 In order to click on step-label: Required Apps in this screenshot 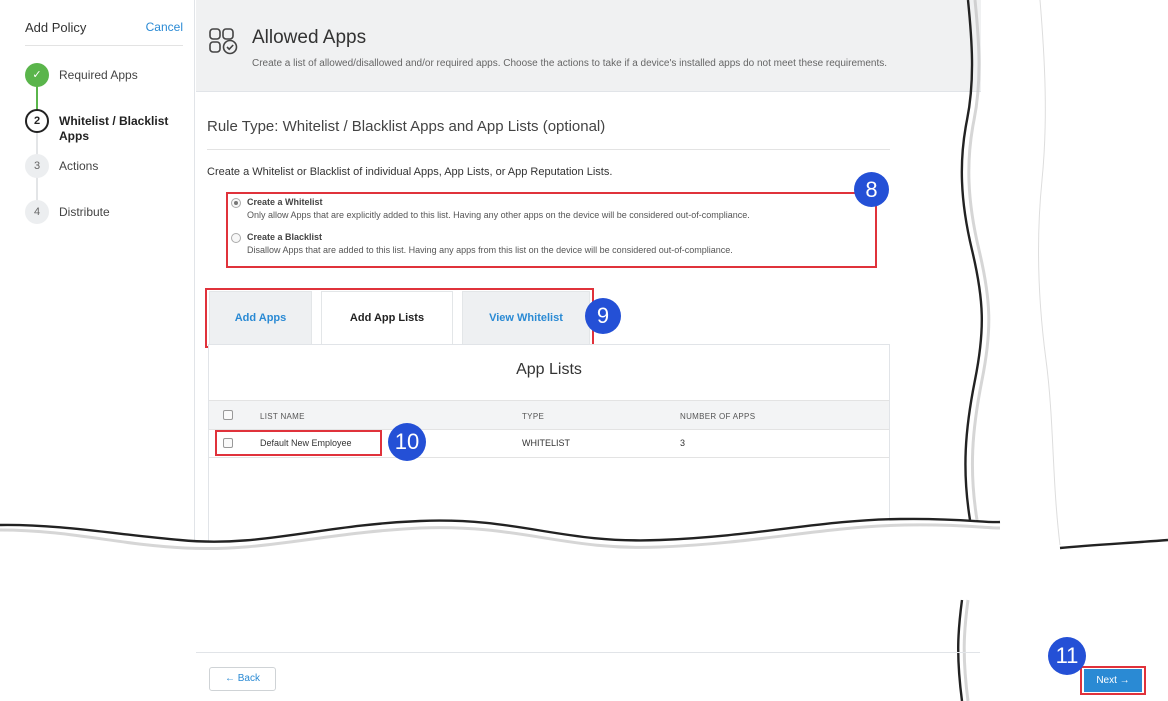, I will do `click(98, 75)`.